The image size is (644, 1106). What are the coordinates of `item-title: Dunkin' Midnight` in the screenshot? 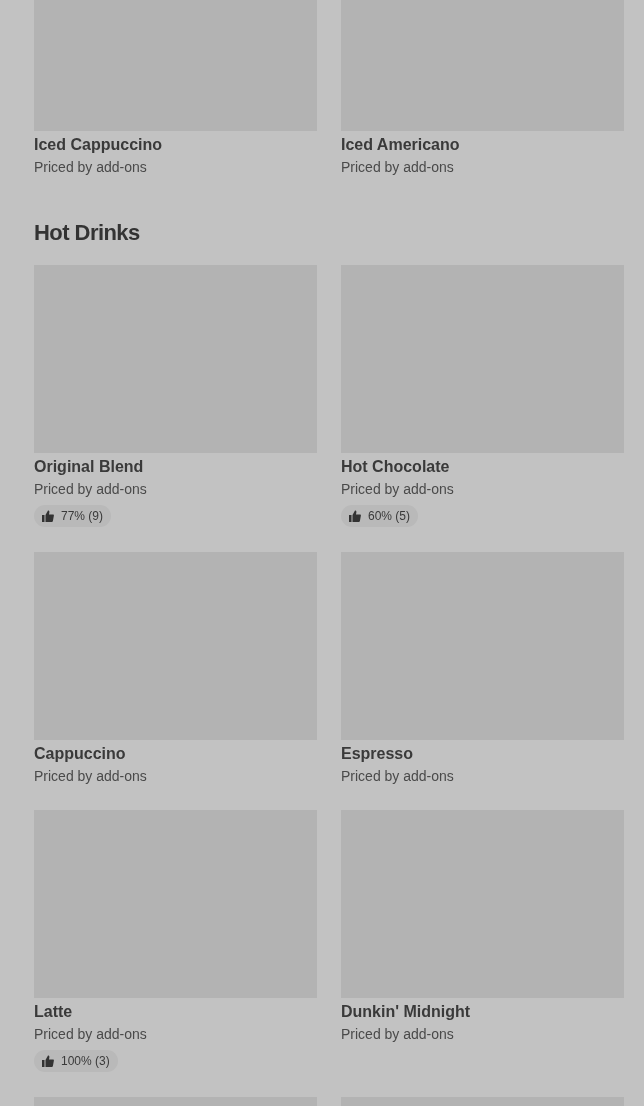 It's located at (406, 1012).